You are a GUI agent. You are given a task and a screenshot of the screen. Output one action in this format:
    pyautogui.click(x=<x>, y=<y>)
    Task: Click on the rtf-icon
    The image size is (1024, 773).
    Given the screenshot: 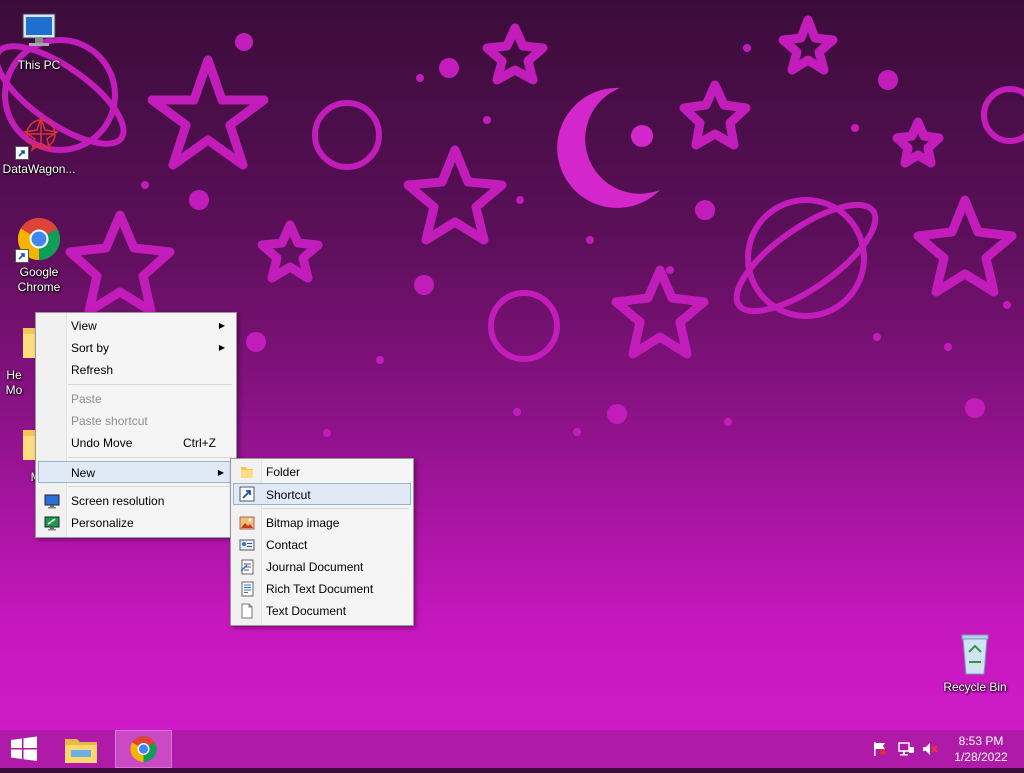 What is the action you would take?
    pyautogui.click(x=247, y=589)
    